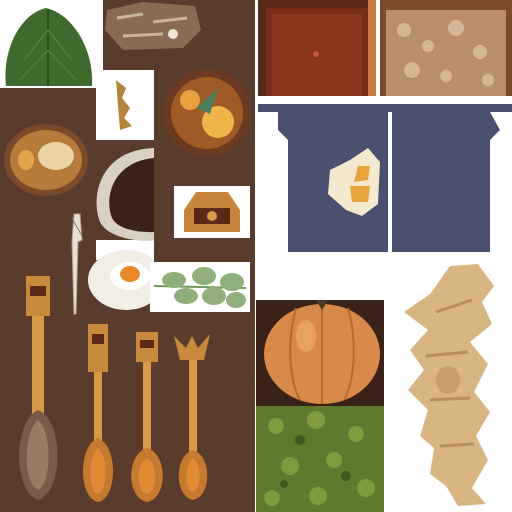  What do you see at coordinates (451, 385) in the screenshot?
I see `ginger-root-icon` at bounding box center [451, 385].